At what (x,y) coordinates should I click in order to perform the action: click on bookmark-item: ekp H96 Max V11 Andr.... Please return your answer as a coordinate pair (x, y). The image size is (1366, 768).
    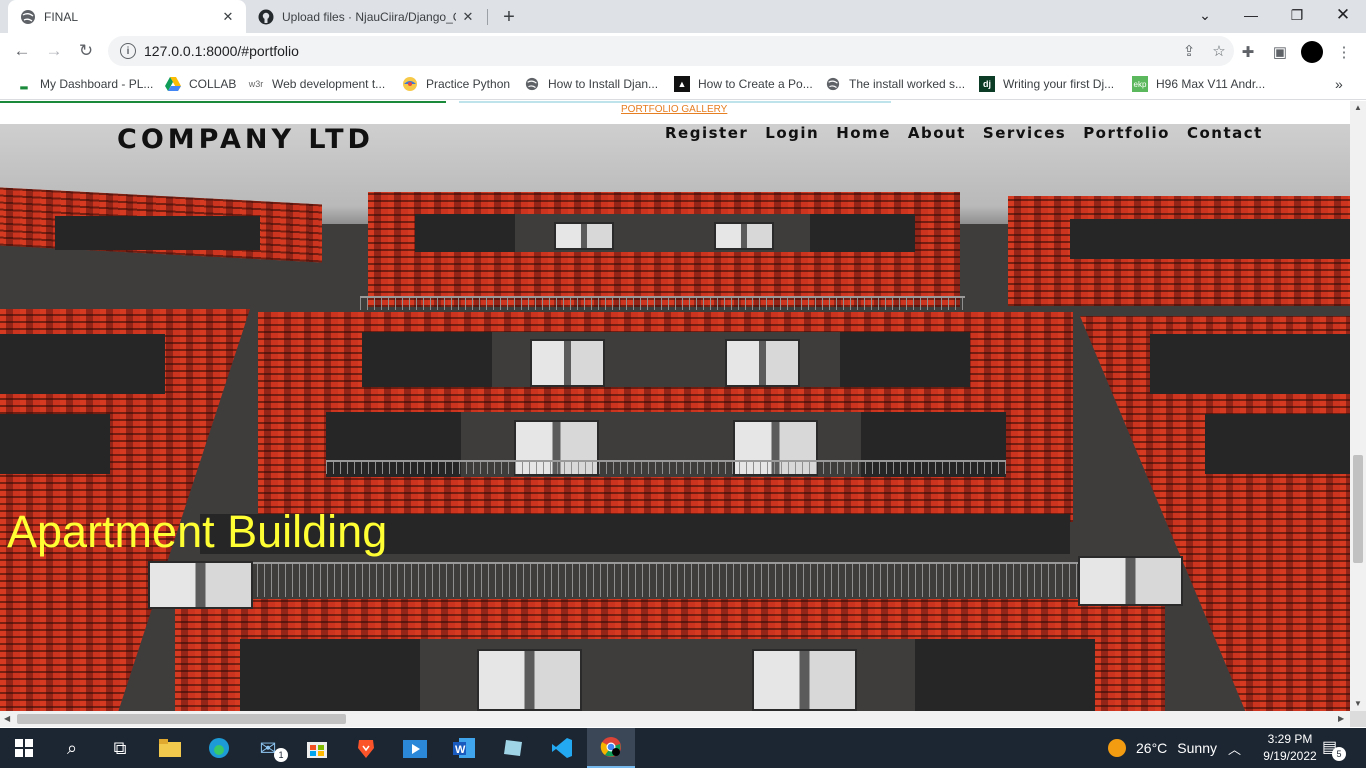
    Looking at the image, I should click on (1198, 84).